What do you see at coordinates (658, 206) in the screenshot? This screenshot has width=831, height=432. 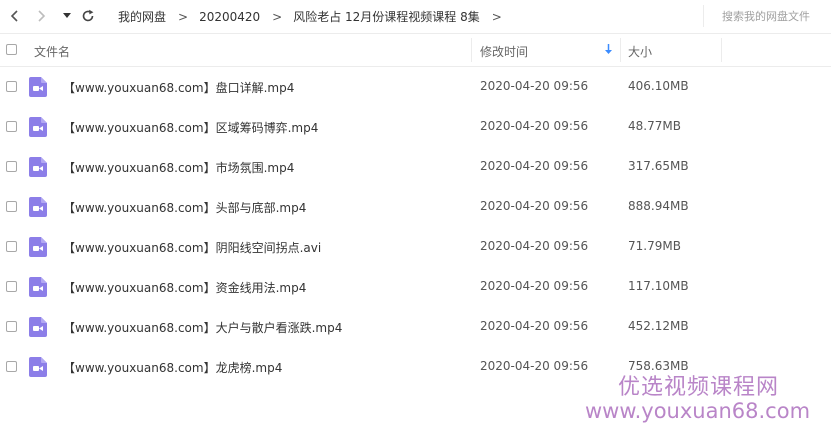 I see `file-size: 888.94MB` at bounding box center [658, 206].